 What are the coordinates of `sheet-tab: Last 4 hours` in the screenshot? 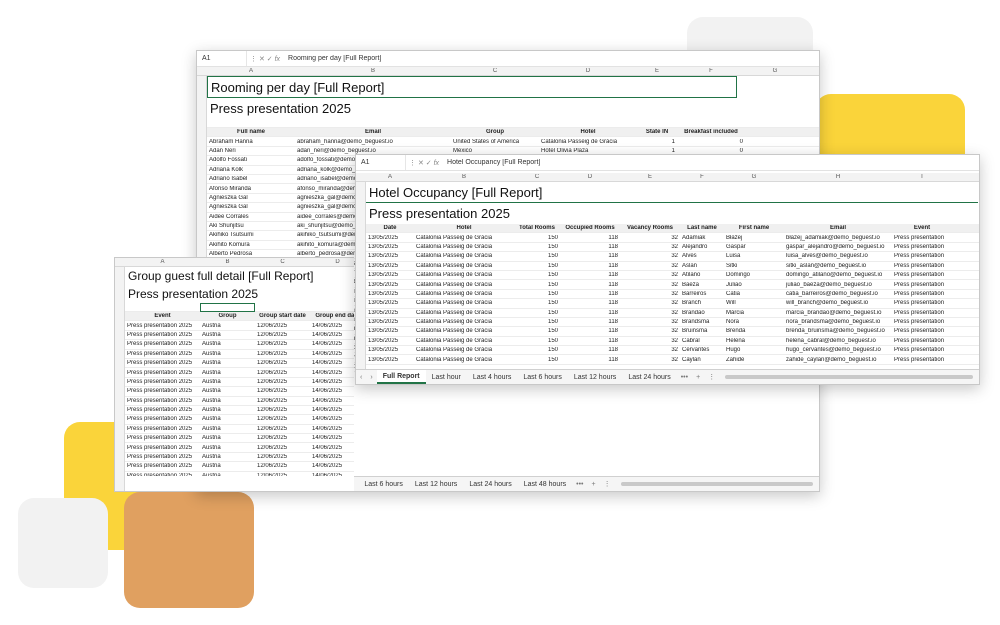 It's located at (492, 377).